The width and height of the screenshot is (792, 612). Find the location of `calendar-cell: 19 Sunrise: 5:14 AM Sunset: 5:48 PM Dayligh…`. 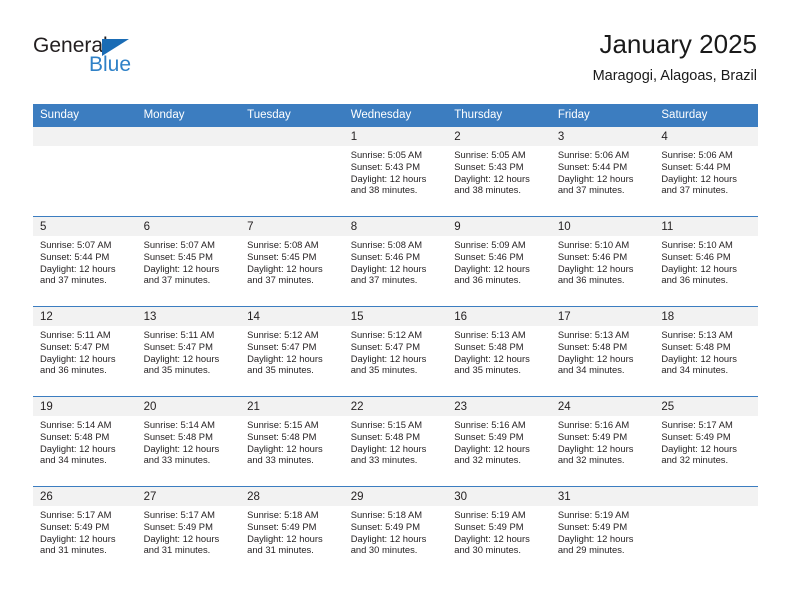

calendar-cell: 19 Sunrise: 5:14 AM Sunset: 5:48 PM Dayligh… is located at coordinates (85, 441).